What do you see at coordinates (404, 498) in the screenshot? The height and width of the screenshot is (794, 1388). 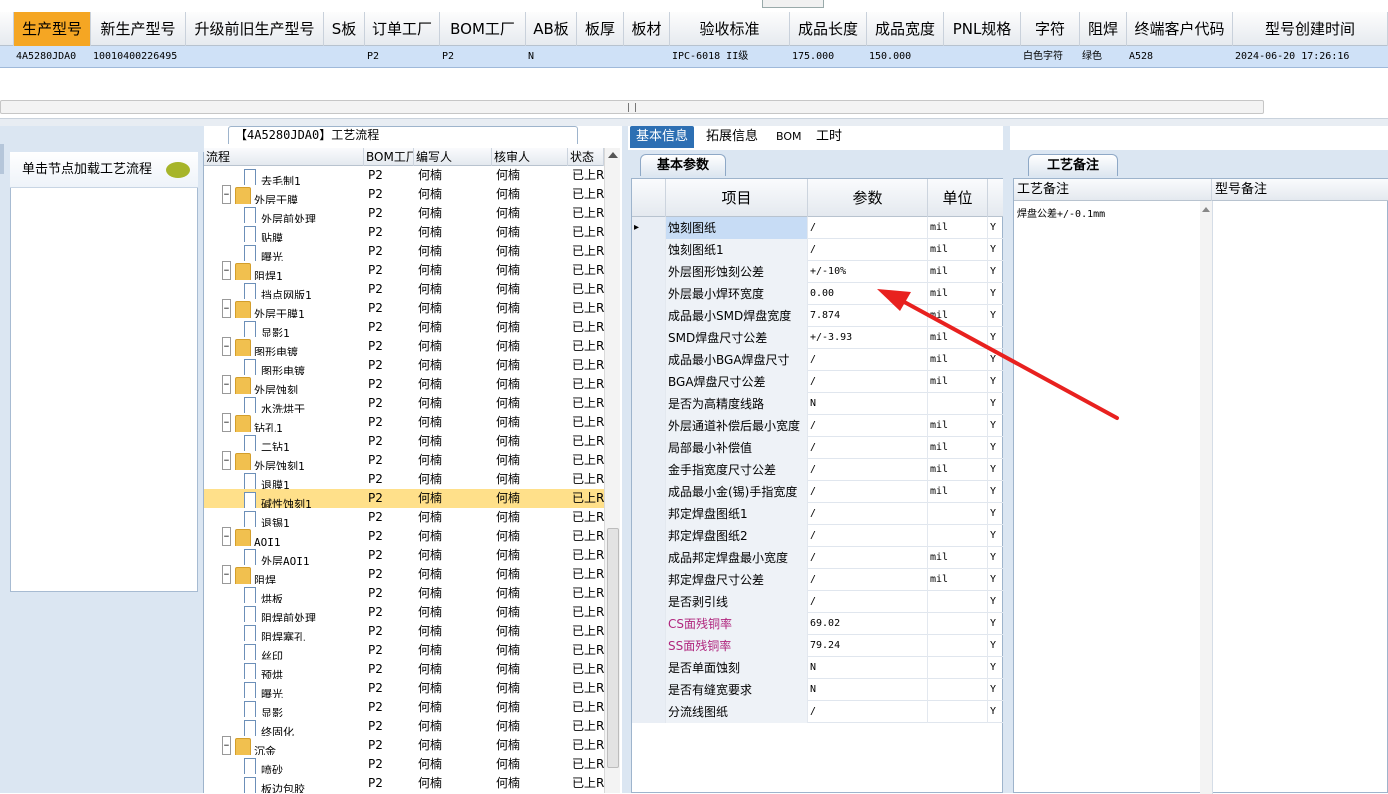 I see `tree-node: 碱性蚀刻1 P2 何楠 何楠 已上R` at bounding box center [404, 498].